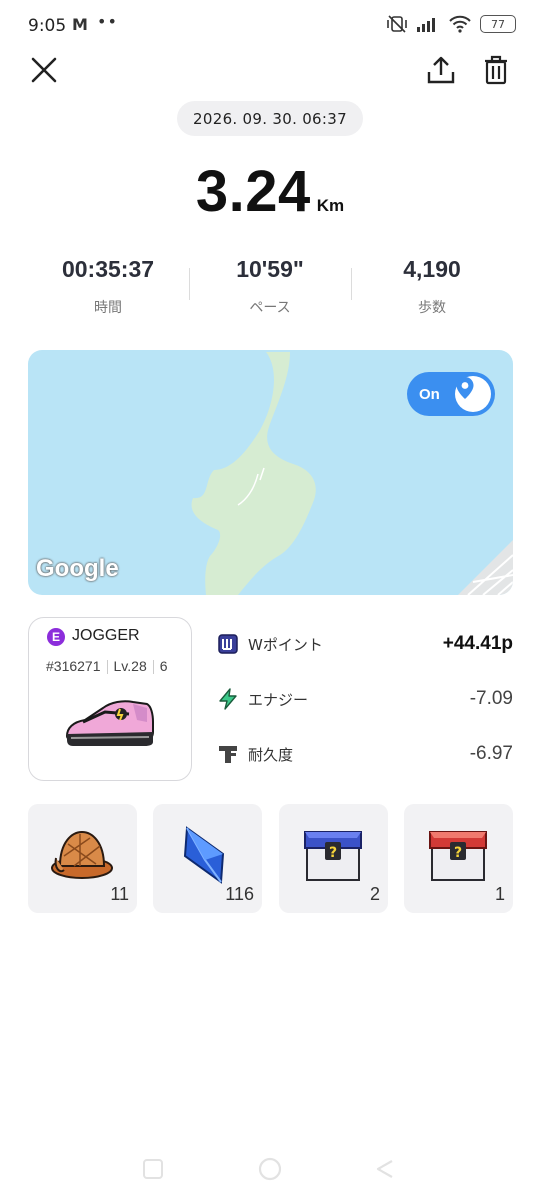 The height and width of the screenshot is (1200, 540). Describe the element at coordinates (119, 894) in the screenshot. I see `item-count: 11` at that location.